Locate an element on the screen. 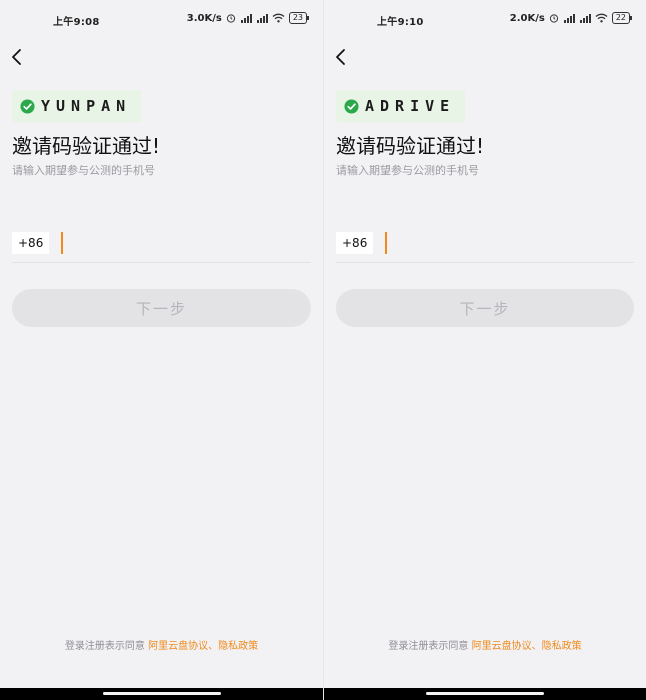 The width and height of the screenshot is (646, 700). status-icons: 3.0K/s 23 is located at coordinates (248, 18).